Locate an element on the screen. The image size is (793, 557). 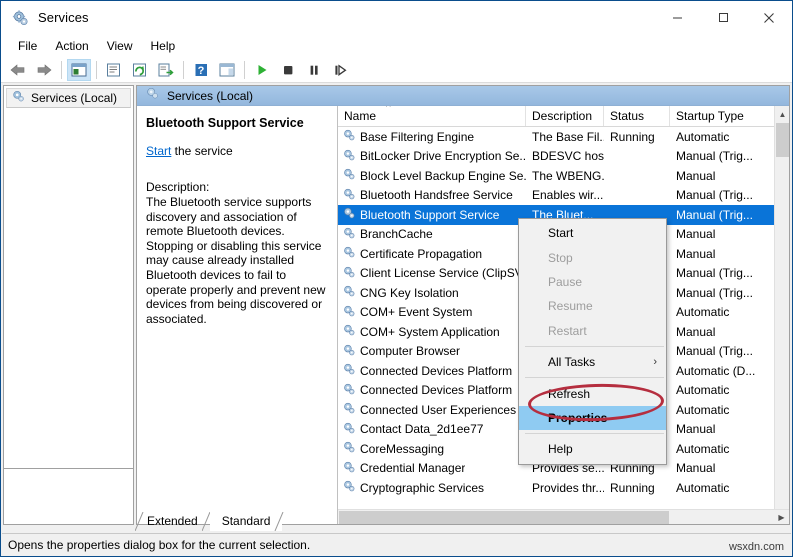
context-menu-item-label: Restart is located at coordinates (567, 330).